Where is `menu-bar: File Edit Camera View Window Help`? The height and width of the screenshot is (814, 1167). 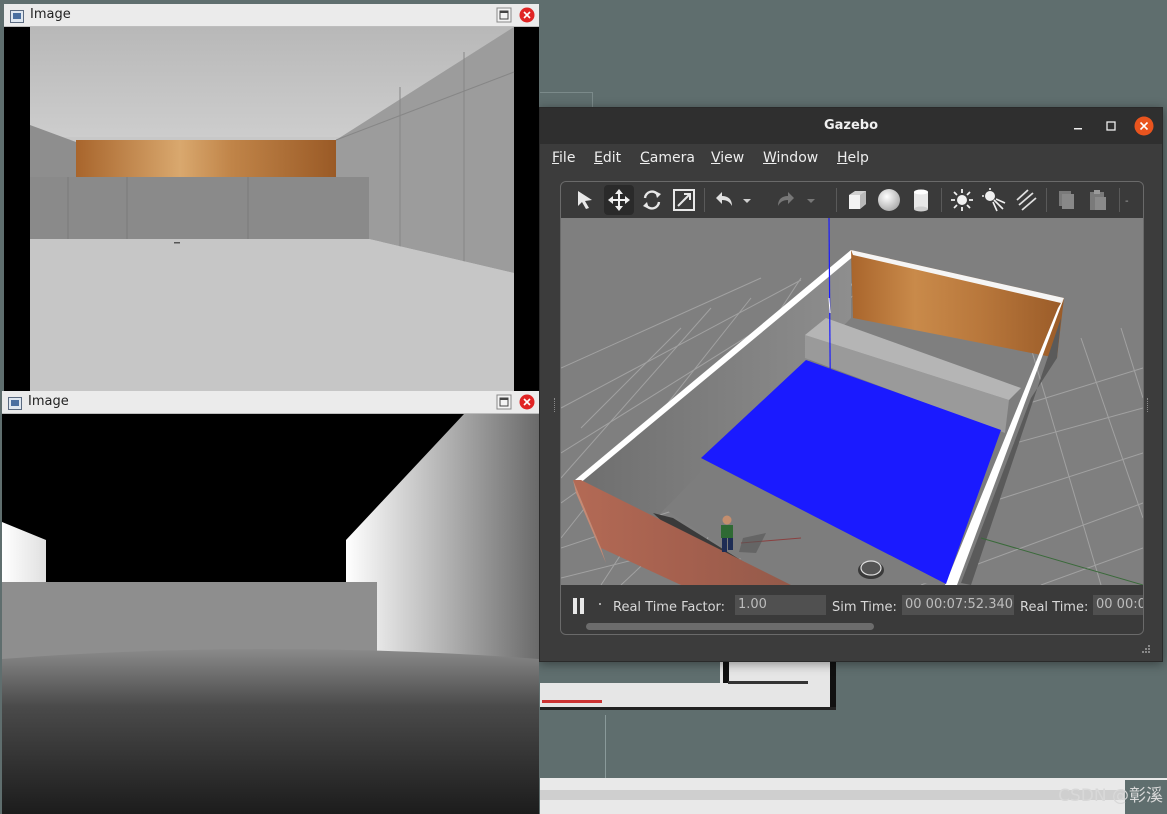 menu-bar: File Edit Camera View Window Help is located at coordinates (851, 159).